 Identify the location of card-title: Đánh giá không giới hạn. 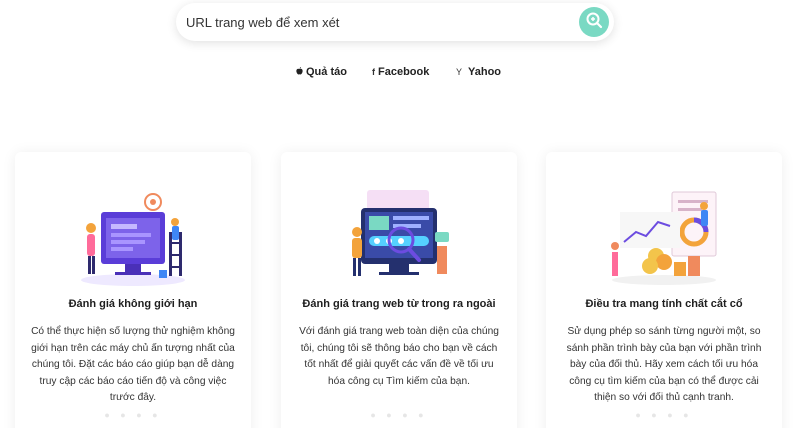
(133, 304).